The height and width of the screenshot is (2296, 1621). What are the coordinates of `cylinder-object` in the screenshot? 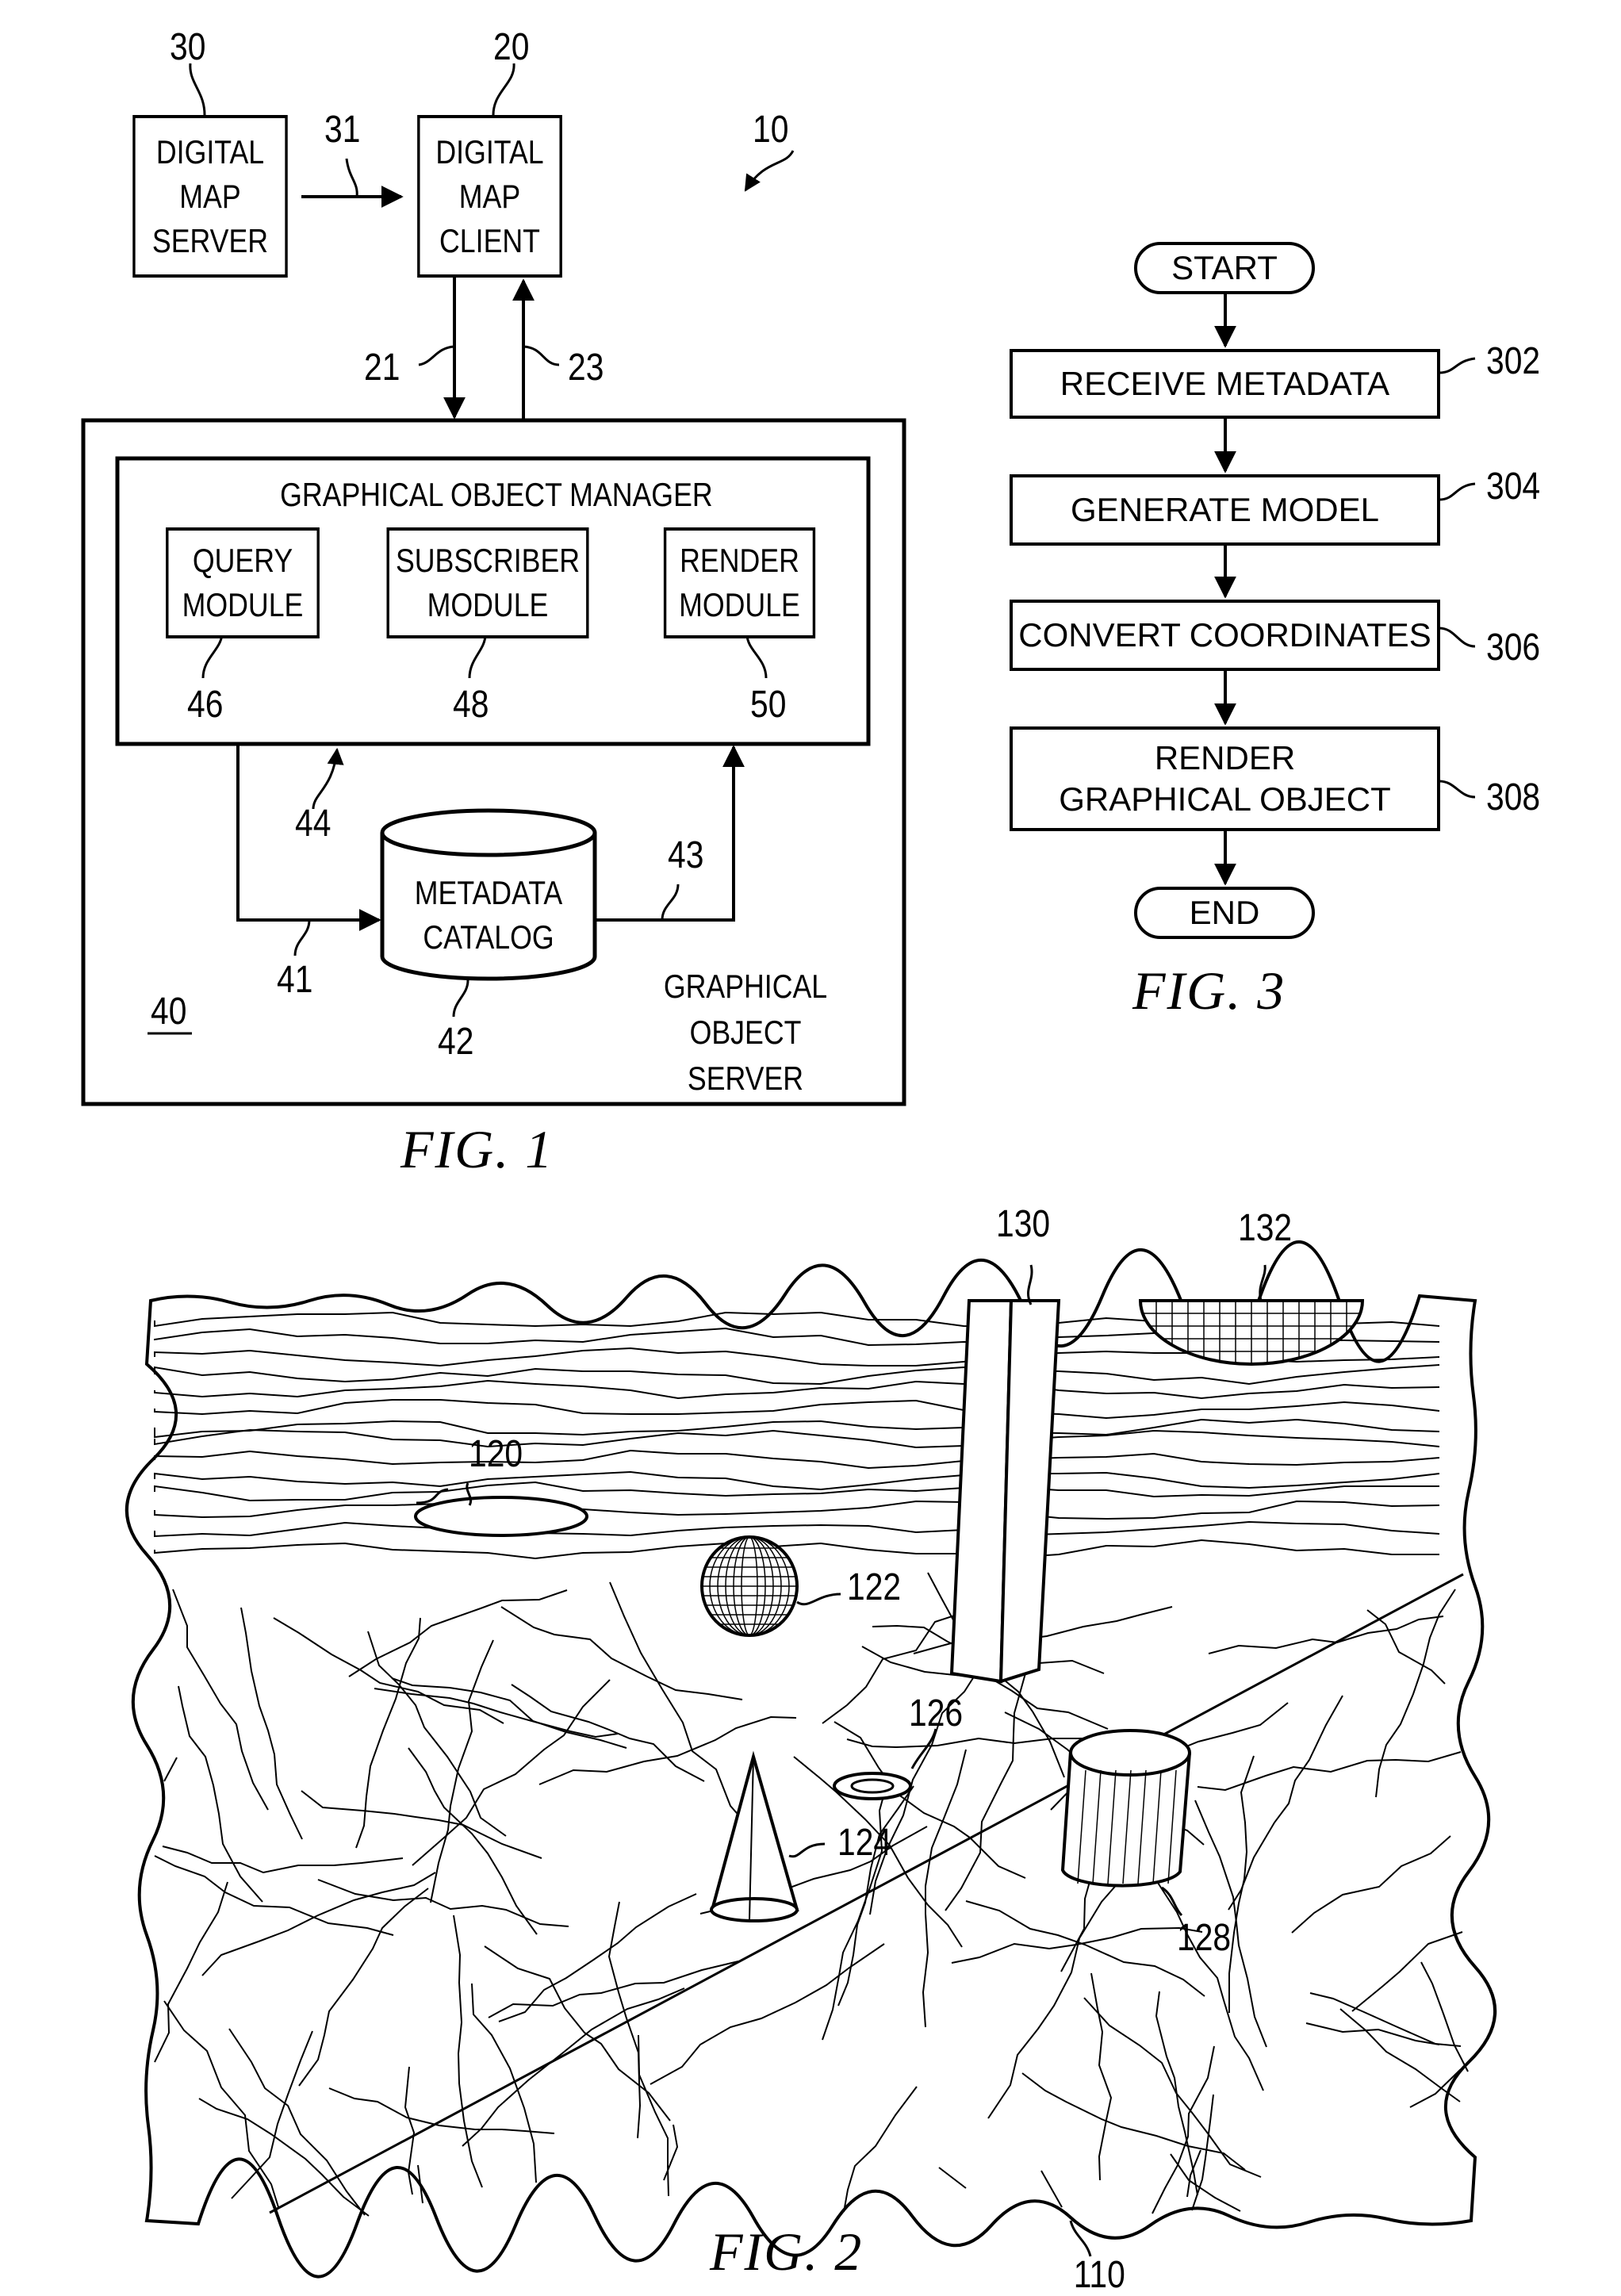 It's located at (1125, 1808).